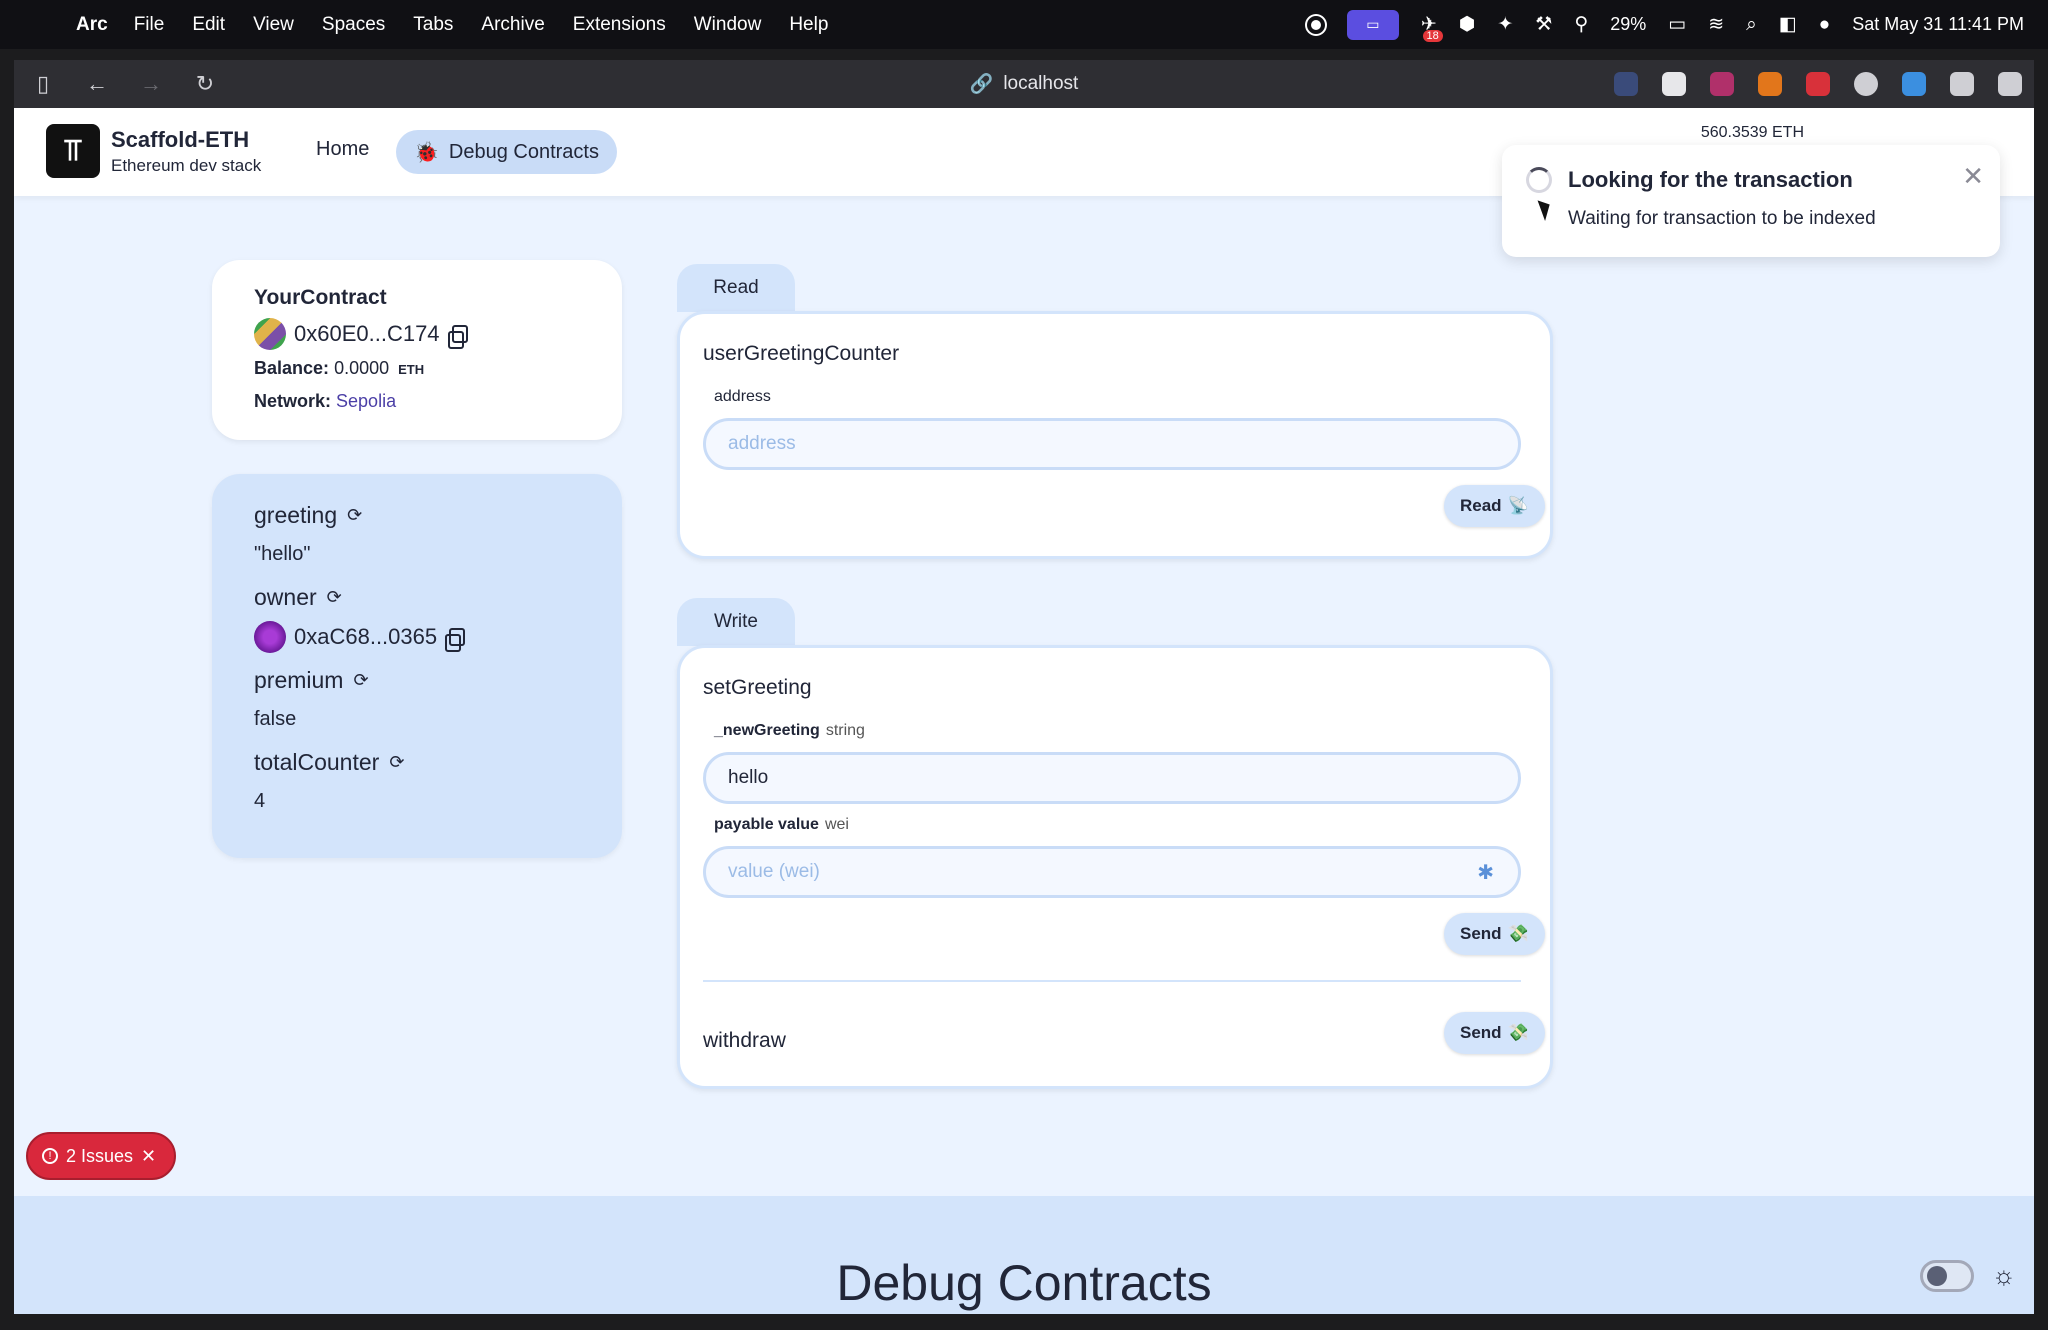  What do you see at coordinates (275, 719) in the screenshot?
I see `var-premium-value: false` at bounding box center [275, 719].